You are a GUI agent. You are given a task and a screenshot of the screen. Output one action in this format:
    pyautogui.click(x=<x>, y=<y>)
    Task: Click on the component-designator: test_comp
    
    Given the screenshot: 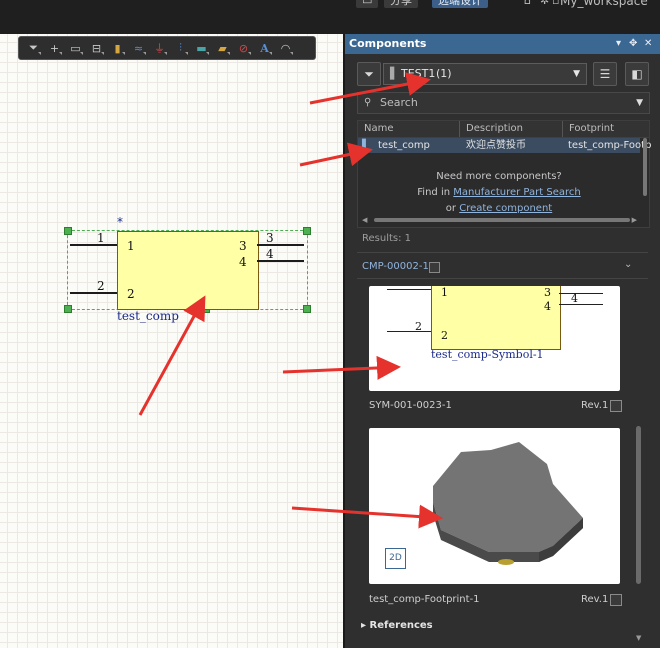 What is the action you would take?
    pyautogui.click(x=148, y=316)
    